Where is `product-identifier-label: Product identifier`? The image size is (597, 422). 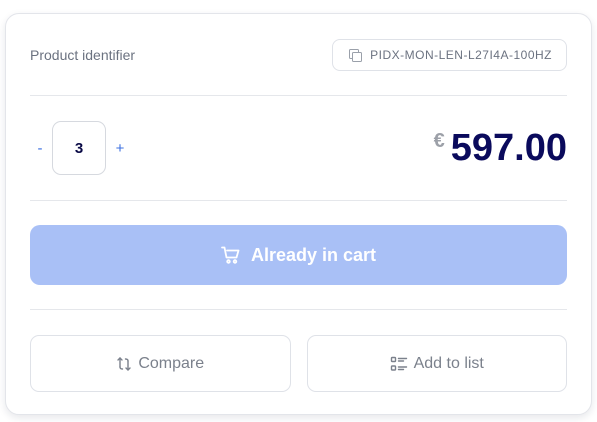
product-identifier-label: Product identifier is located at coordinates (83, 55).